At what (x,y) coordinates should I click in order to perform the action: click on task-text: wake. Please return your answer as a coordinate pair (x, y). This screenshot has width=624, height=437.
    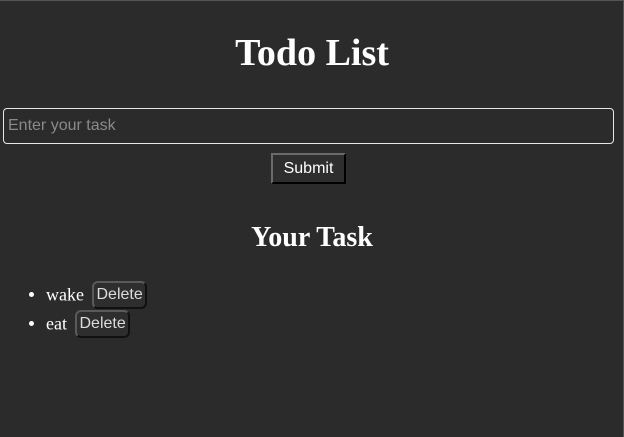
    Looking at the image, I should click on (65, 294).